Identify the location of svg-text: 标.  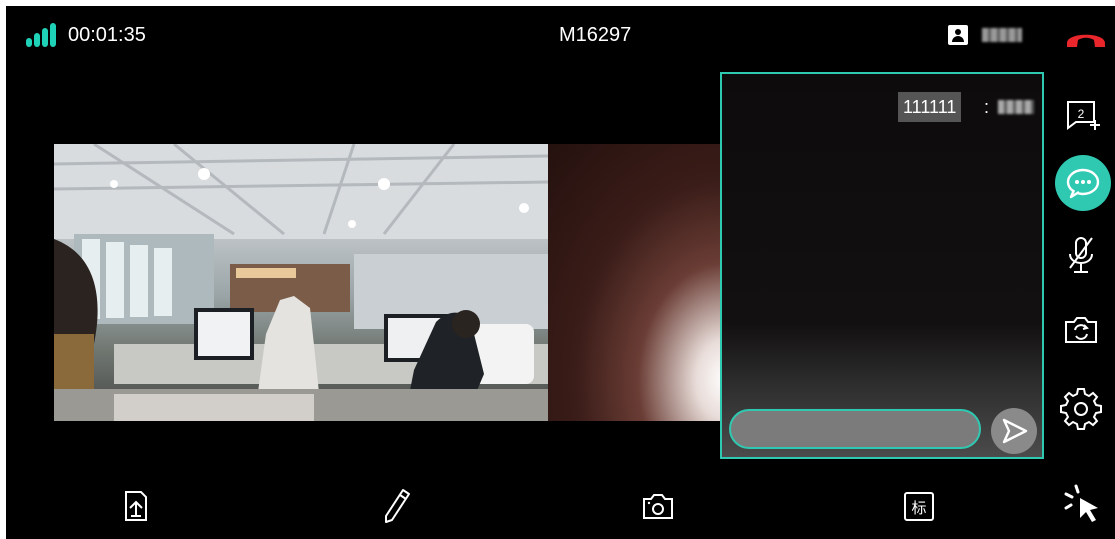
(918, 508).